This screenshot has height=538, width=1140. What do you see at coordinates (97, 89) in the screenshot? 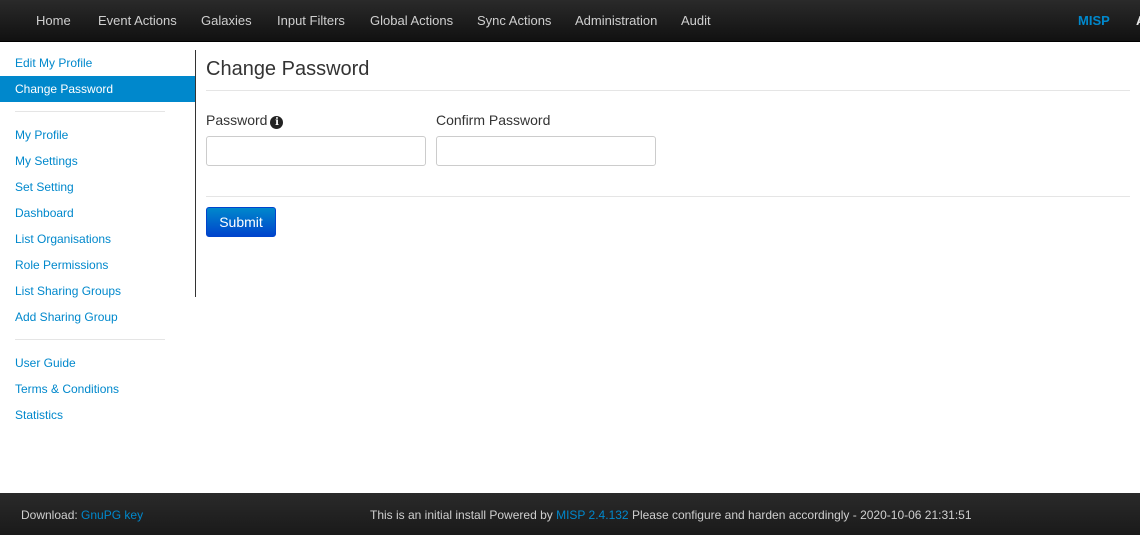
I see `sidebar-item-change-password: Change Password` at bounding box center [97, 89].